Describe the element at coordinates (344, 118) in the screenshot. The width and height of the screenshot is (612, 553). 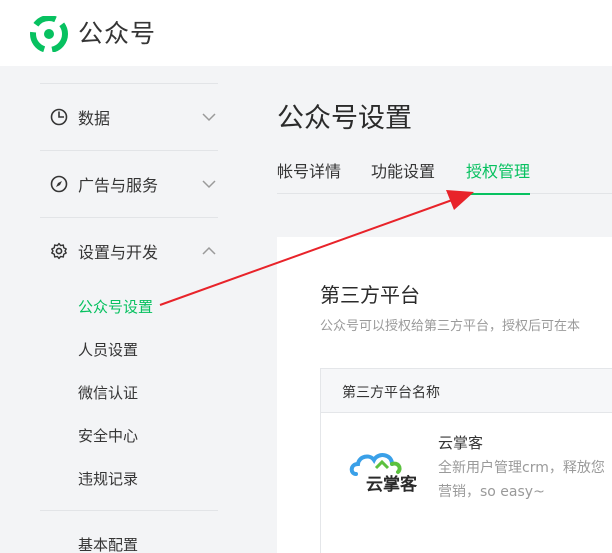
I see `page-title: 公众号设置` at that location.